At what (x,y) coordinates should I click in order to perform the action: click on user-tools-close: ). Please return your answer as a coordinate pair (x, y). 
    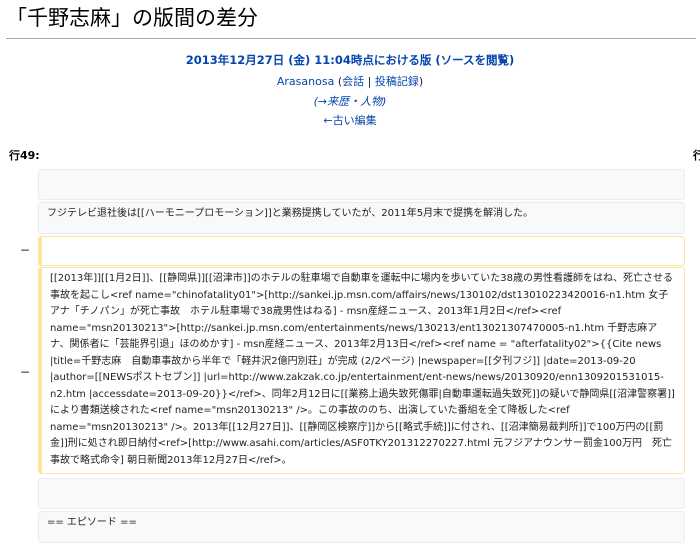
    Looking at the image, I should click on (421, 81).